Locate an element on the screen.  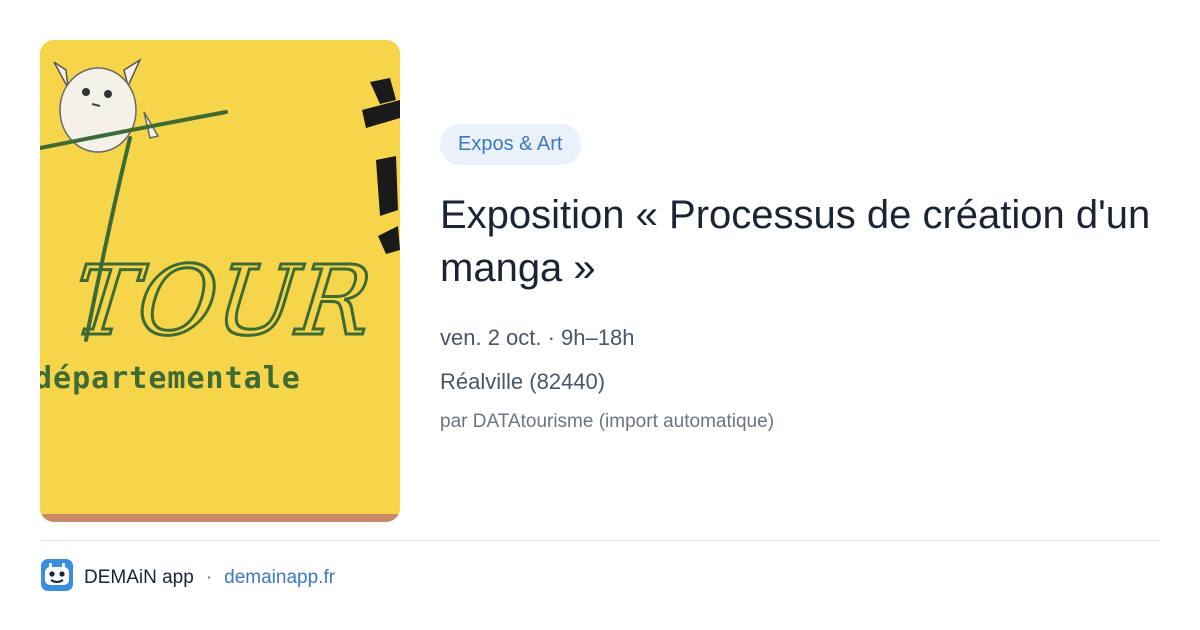
poster-lettering-word: TOUR is located at coordinates (223, 301).